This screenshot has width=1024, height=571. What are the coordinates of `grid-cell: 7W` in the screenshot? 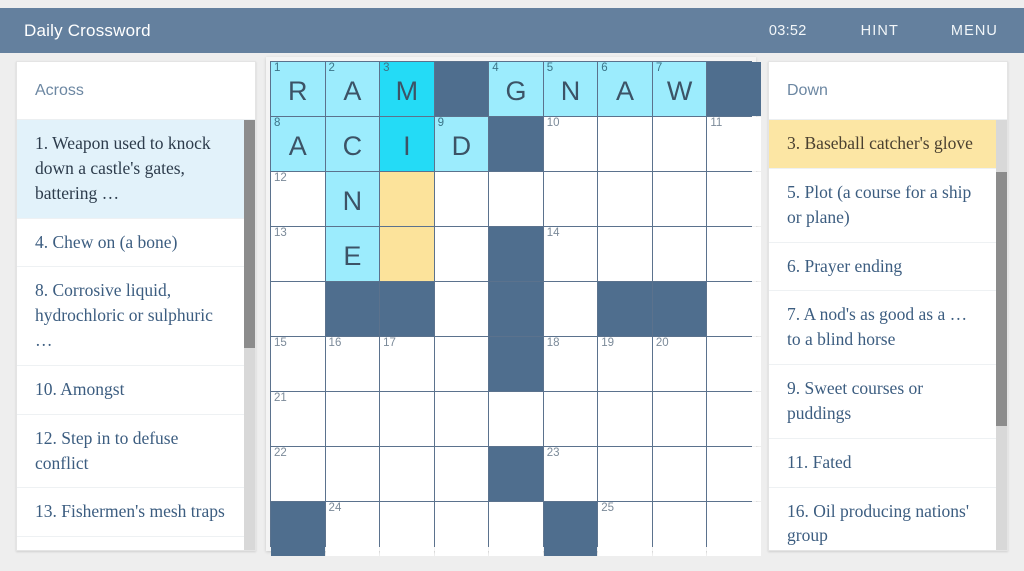 It's located at (679, 89).